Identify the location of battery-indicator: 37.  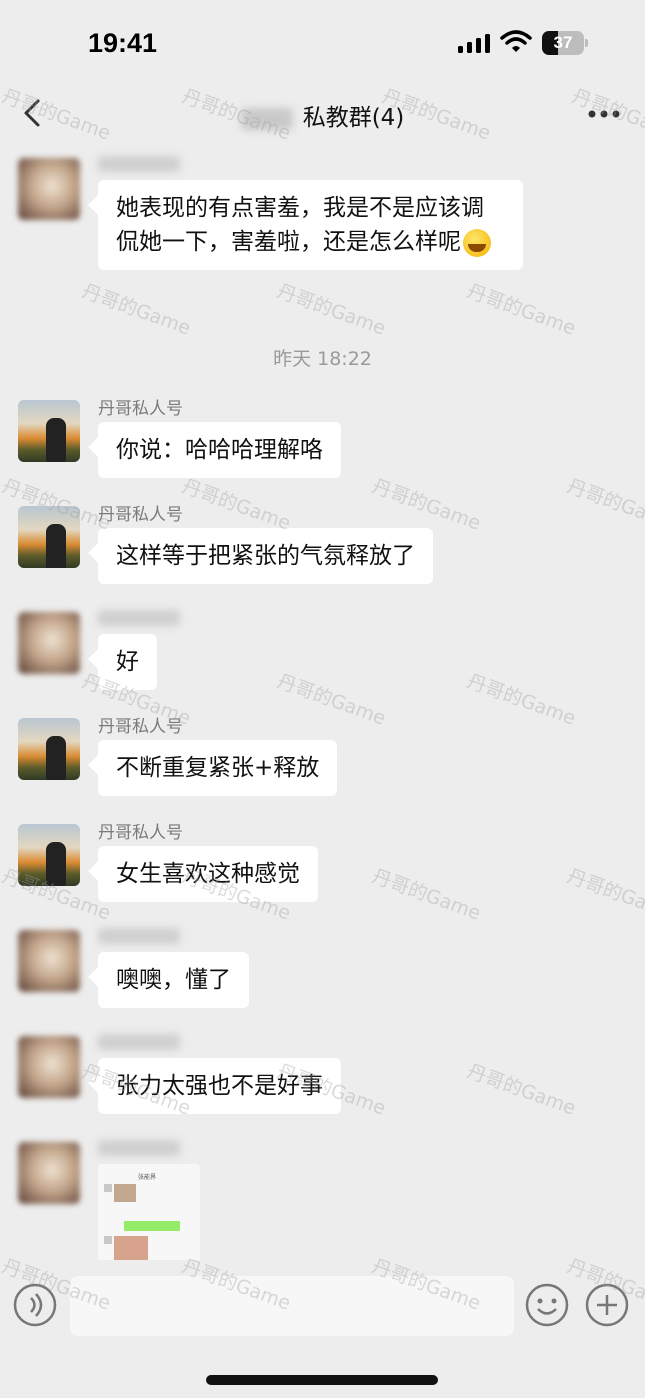
(565, 43).